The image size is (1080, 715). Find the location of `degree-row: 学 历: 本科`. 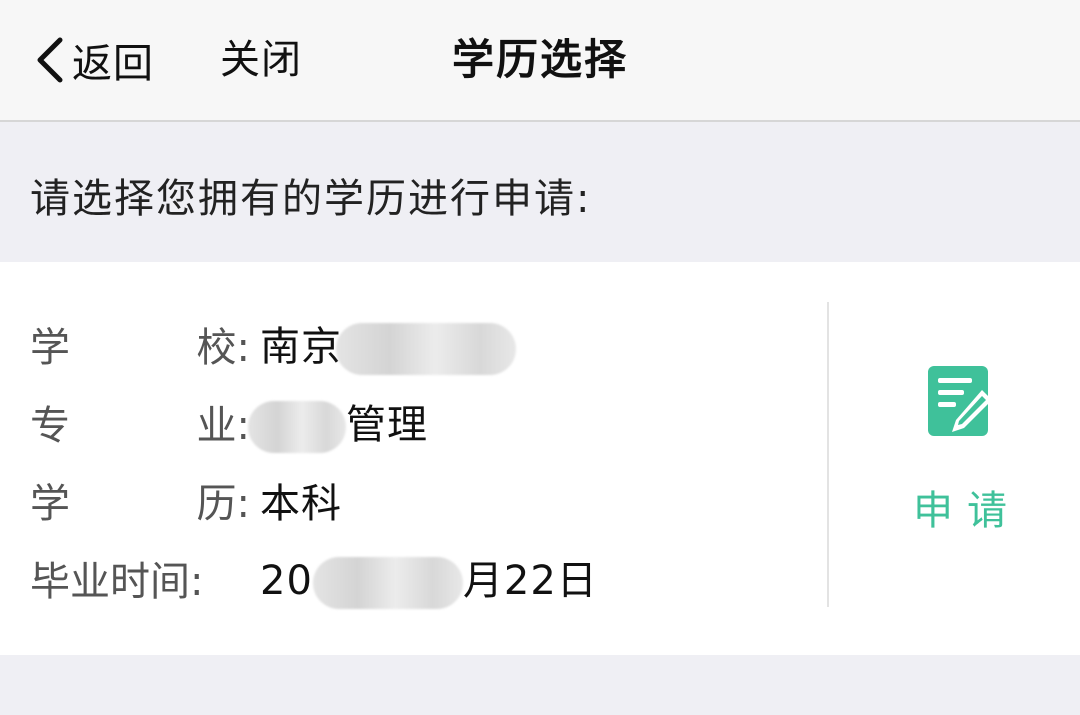

degree-row: 学 历: 本科 is located at coordinates (186, 500).